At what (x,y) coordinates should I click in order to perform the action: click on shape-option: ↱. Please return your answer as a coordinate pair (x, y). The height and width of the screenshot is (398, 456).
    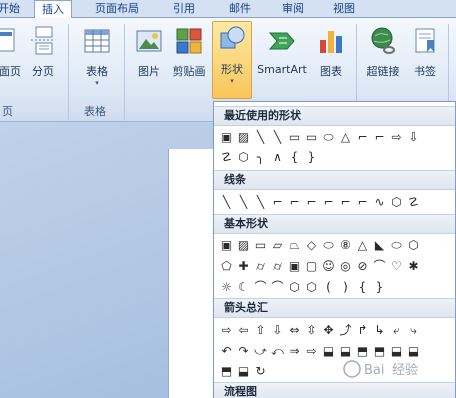
    Looking at the image, I should click on (362, 330).